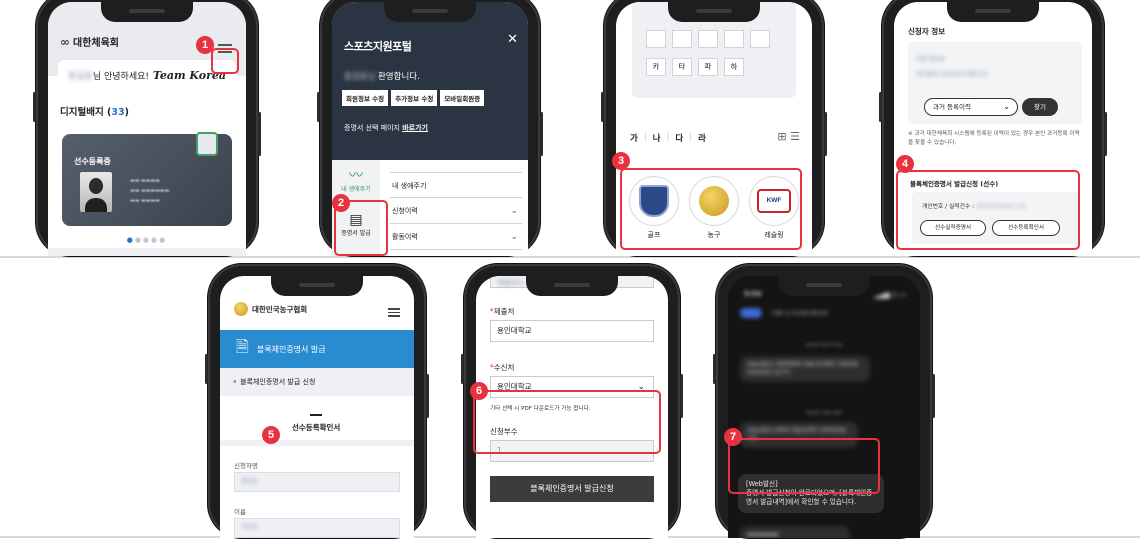 This screenshot has width=1140, height=542. What do you see at coordinates (1040, 107) in the screenshot?
I see `find-button: 찾기` at bounding box center [1040, 107].